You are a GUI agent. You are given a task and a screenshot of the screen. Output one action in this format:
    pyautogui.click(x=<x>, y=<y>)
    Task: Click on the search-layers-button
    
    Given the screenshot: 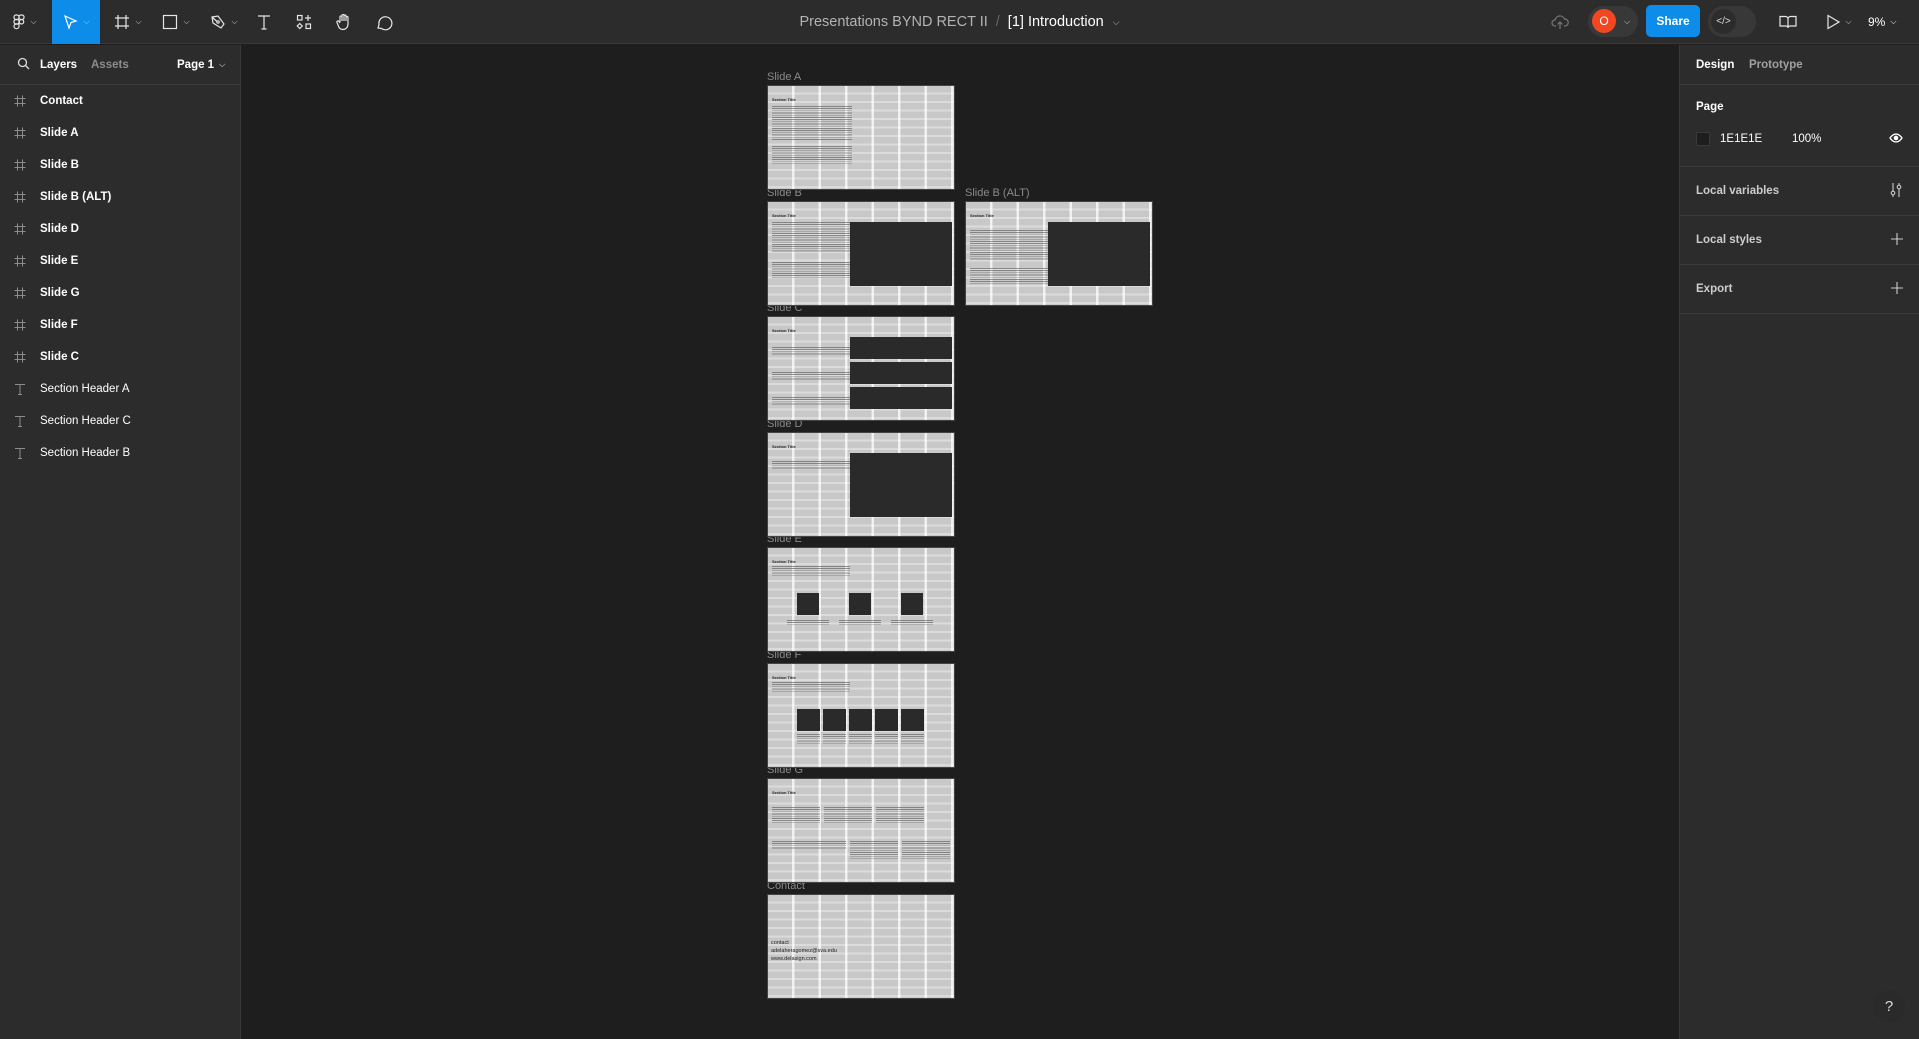 What is the action you would take?
    pyautogui.click(x=23, y=66)
    